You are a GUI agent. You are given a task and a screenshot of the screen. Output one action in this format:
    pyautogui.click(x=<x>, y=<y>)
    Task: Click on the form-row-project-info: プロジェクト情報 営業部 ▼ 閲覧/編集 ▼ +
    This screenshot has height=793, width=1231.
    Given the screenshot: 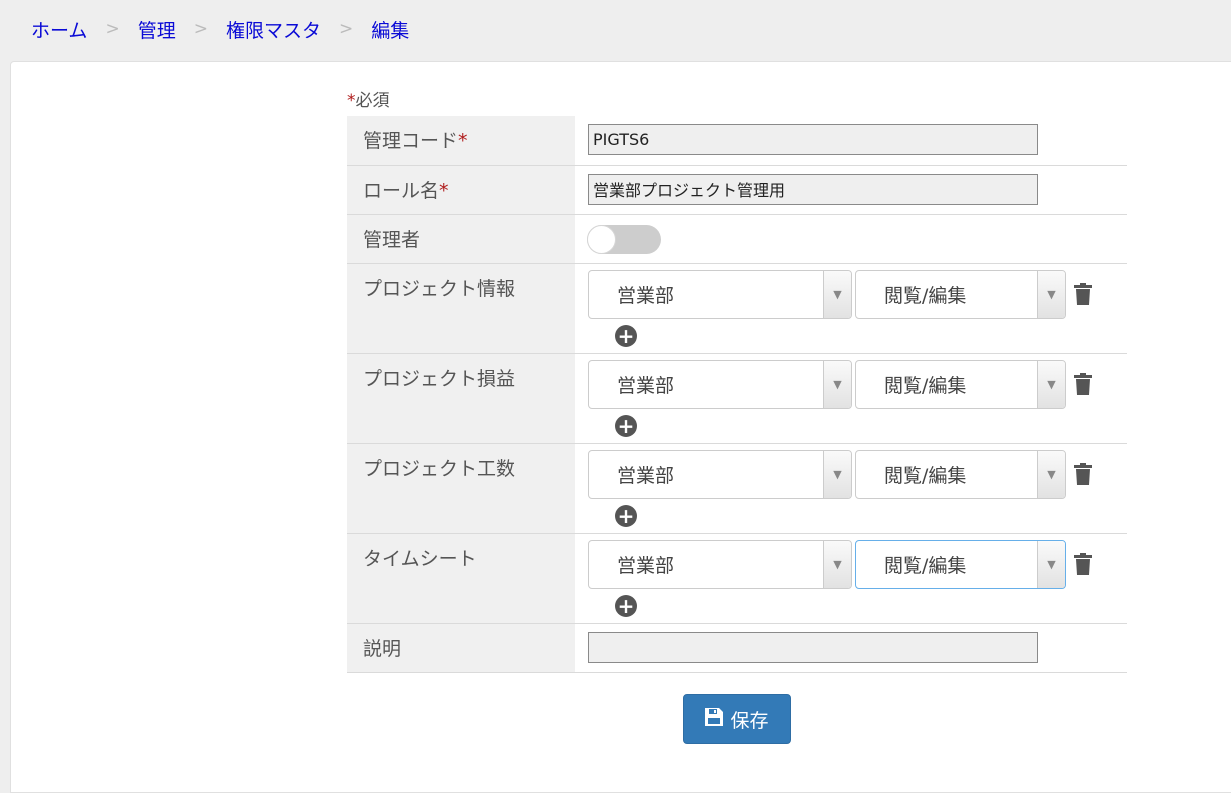 What is the action you would take?
    pyautogui.click(x=737, y=308)
    